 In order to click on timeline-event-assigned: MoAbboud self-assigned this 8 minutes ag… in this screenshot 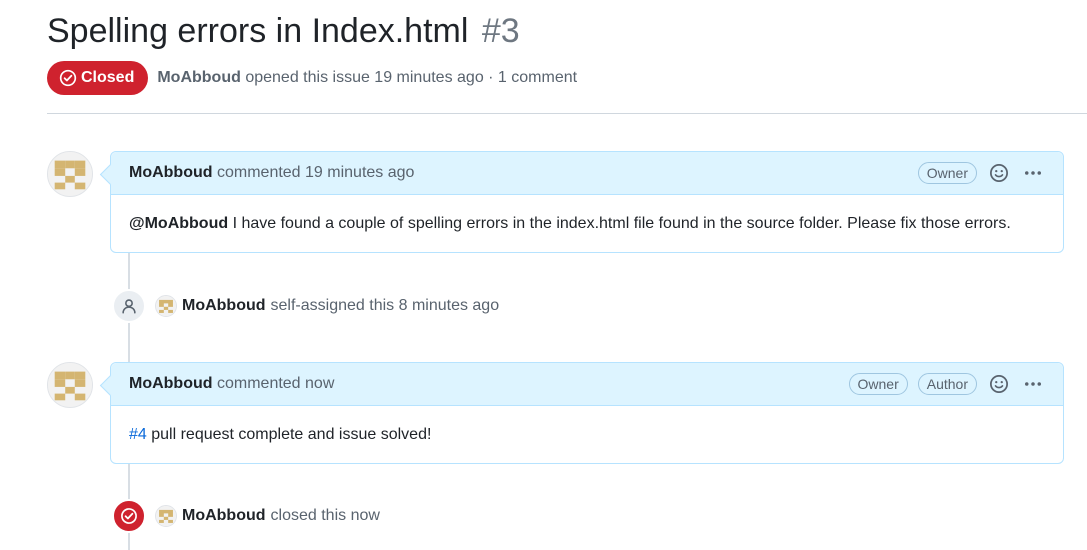, I will do `click(305, 306)`.